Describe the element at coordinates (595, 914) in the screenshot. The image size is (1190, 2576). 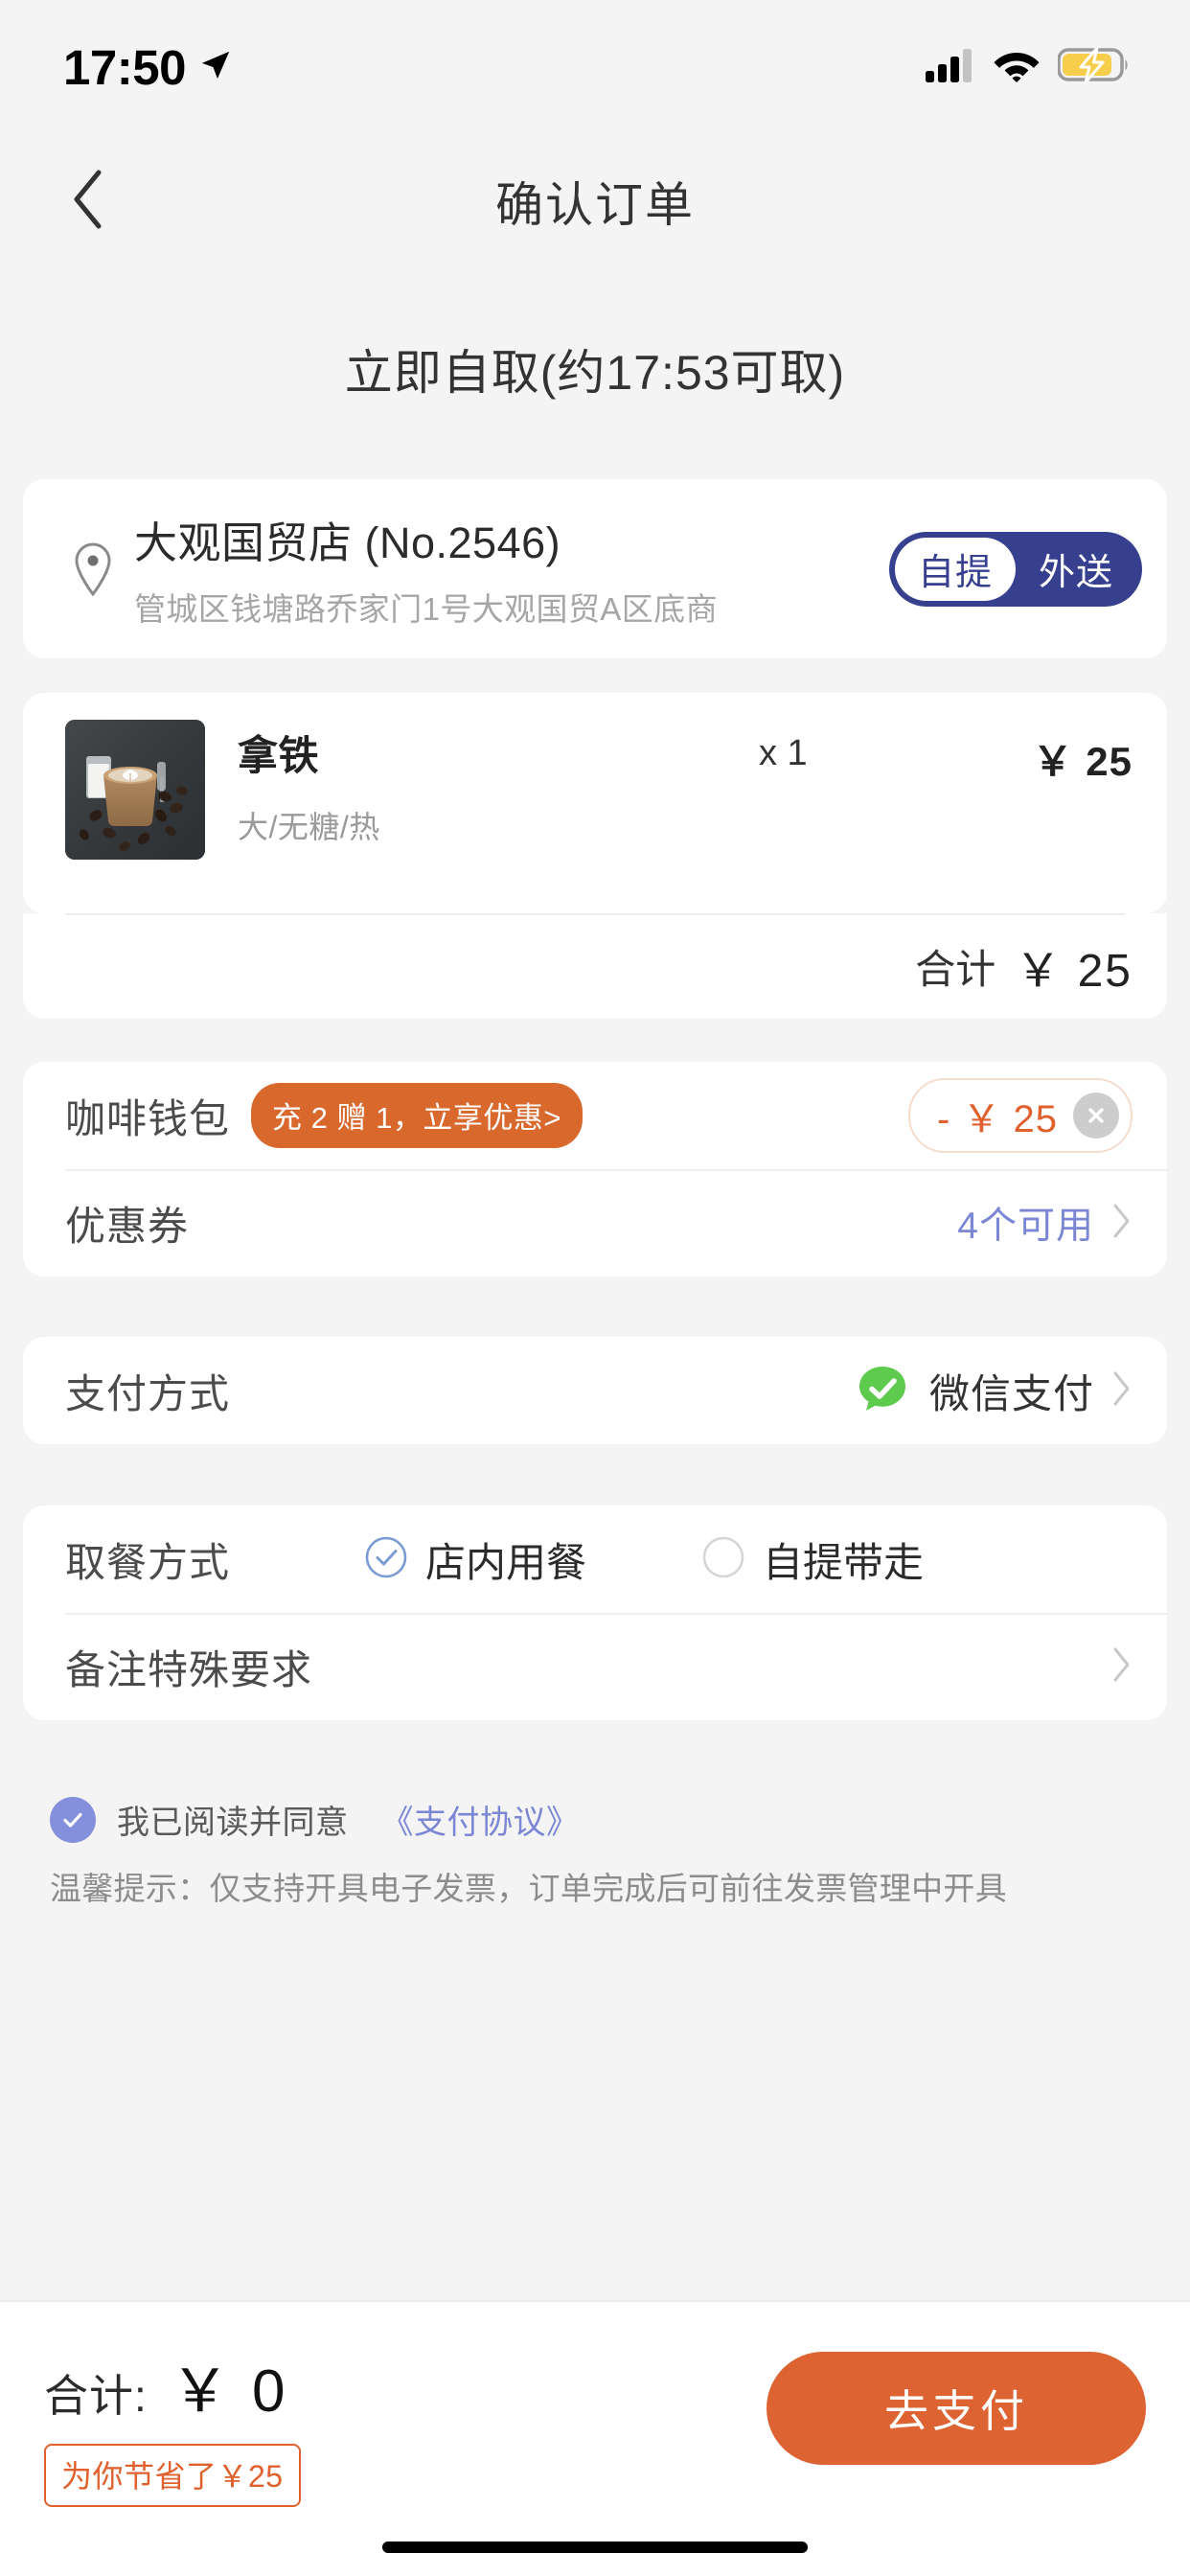
I see `subtotal-divider` at that location.